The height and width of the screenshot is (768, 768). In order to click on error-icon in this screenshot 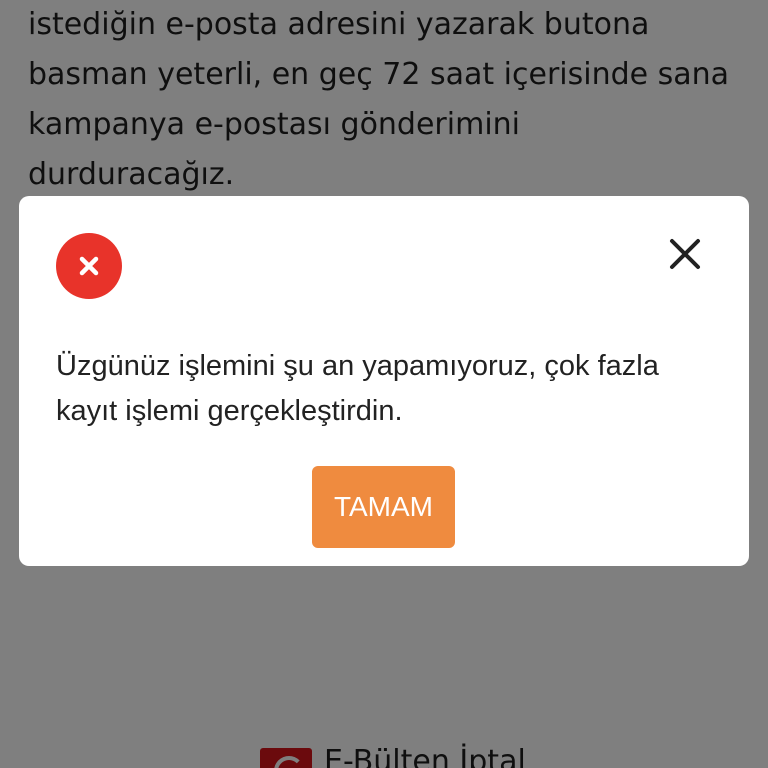, I will do `click(89, 266)`.